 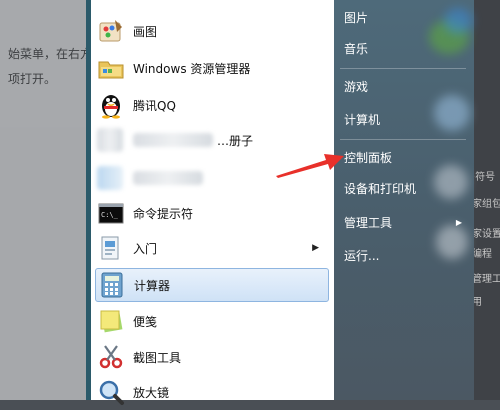 I want to click on program-label: 腾讯QQ, so click(x=154, y=105).